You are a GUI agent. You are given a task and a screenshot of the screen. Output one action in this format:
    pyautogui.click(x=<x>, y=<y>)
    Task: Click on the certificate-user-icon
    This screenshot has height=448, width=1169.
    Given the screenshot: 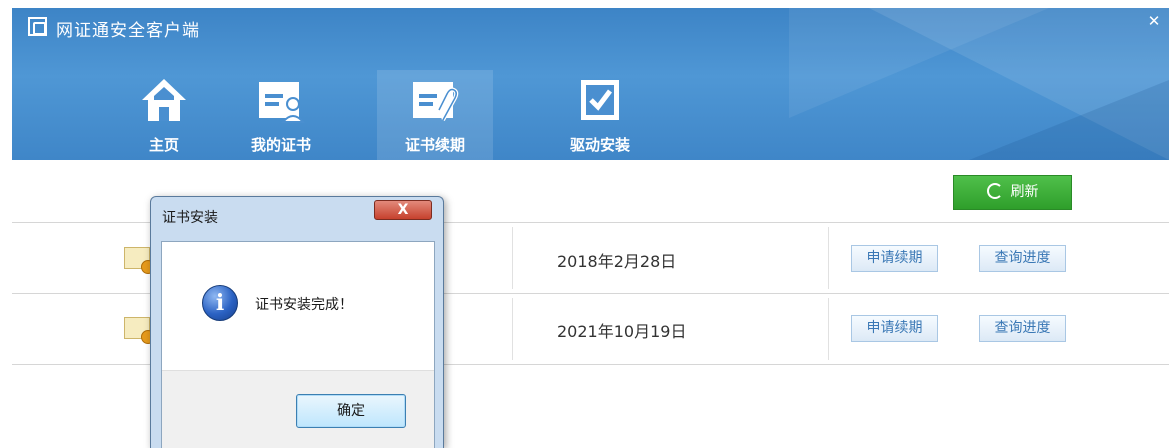 What is the action you would take?
    pyautogui.click(x=282, y=102)
    